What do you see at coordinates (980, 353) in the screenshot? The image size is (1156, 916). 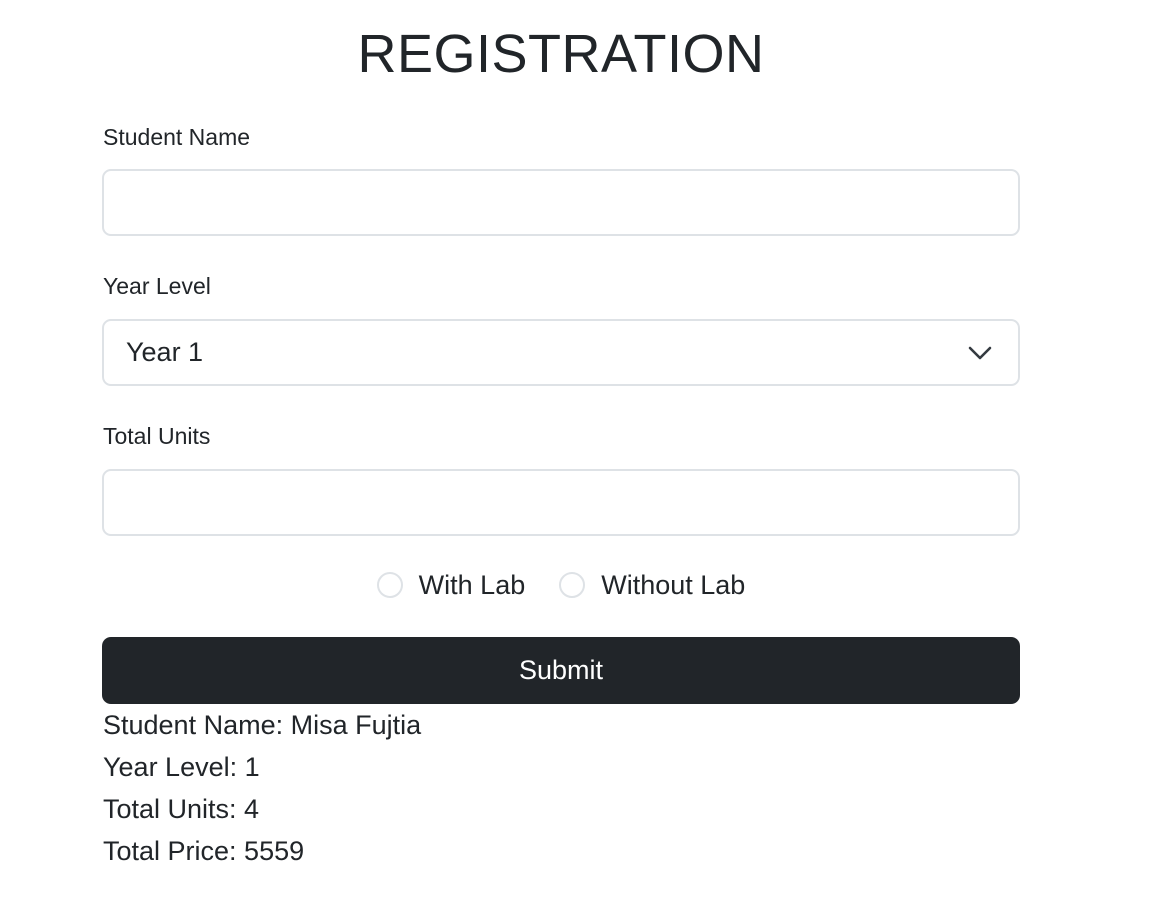 I see `chevron-down-icon` at bounding box center [980, 353].